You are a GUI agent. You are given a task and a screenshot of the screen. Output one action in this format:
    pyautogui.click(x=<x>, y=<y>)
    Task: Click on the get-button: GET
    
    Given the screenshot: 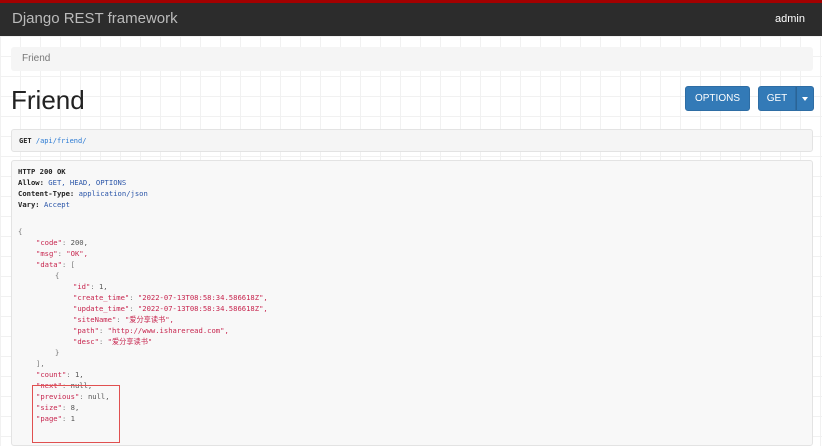 What is the action you would take?
    pyautogui.click(x=777, y=98)
    